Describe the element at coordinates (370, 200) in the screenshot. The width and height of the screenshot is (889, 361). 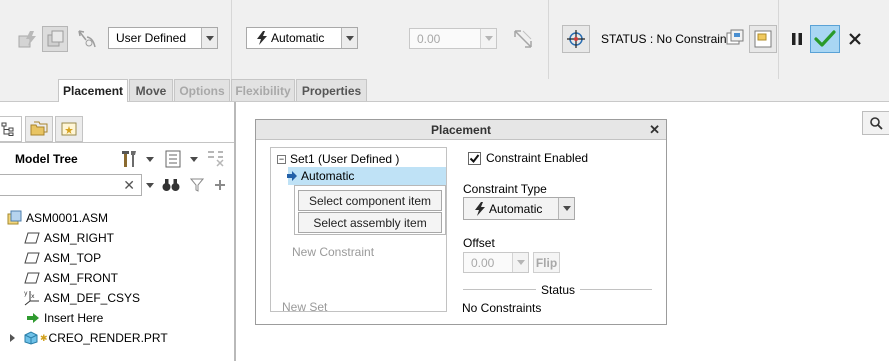
I see `select-component-item-button: Select component item` at that location.